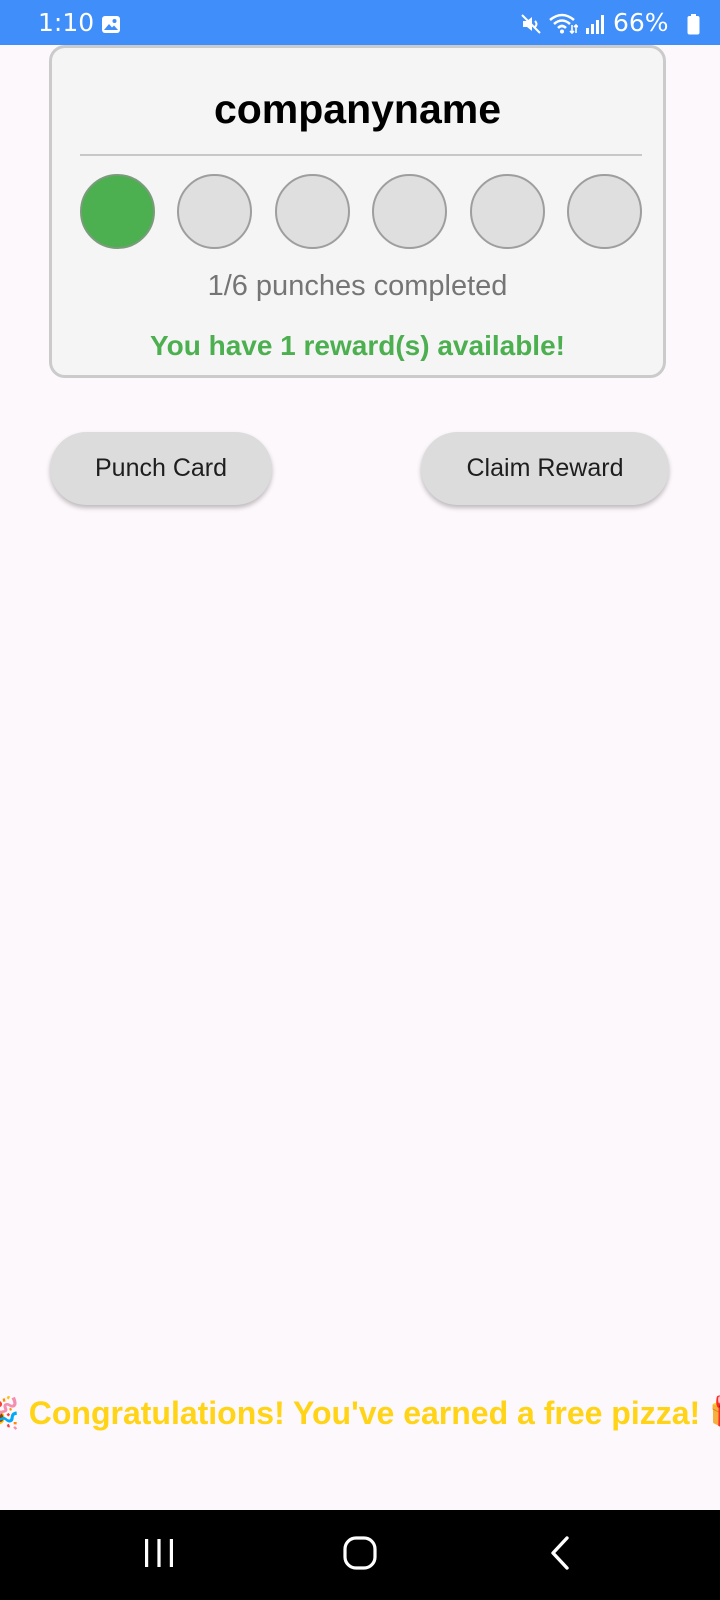  Describe the element at coordinates (357, 109) in the screenshot. I see `company-name: companyname` at that location.